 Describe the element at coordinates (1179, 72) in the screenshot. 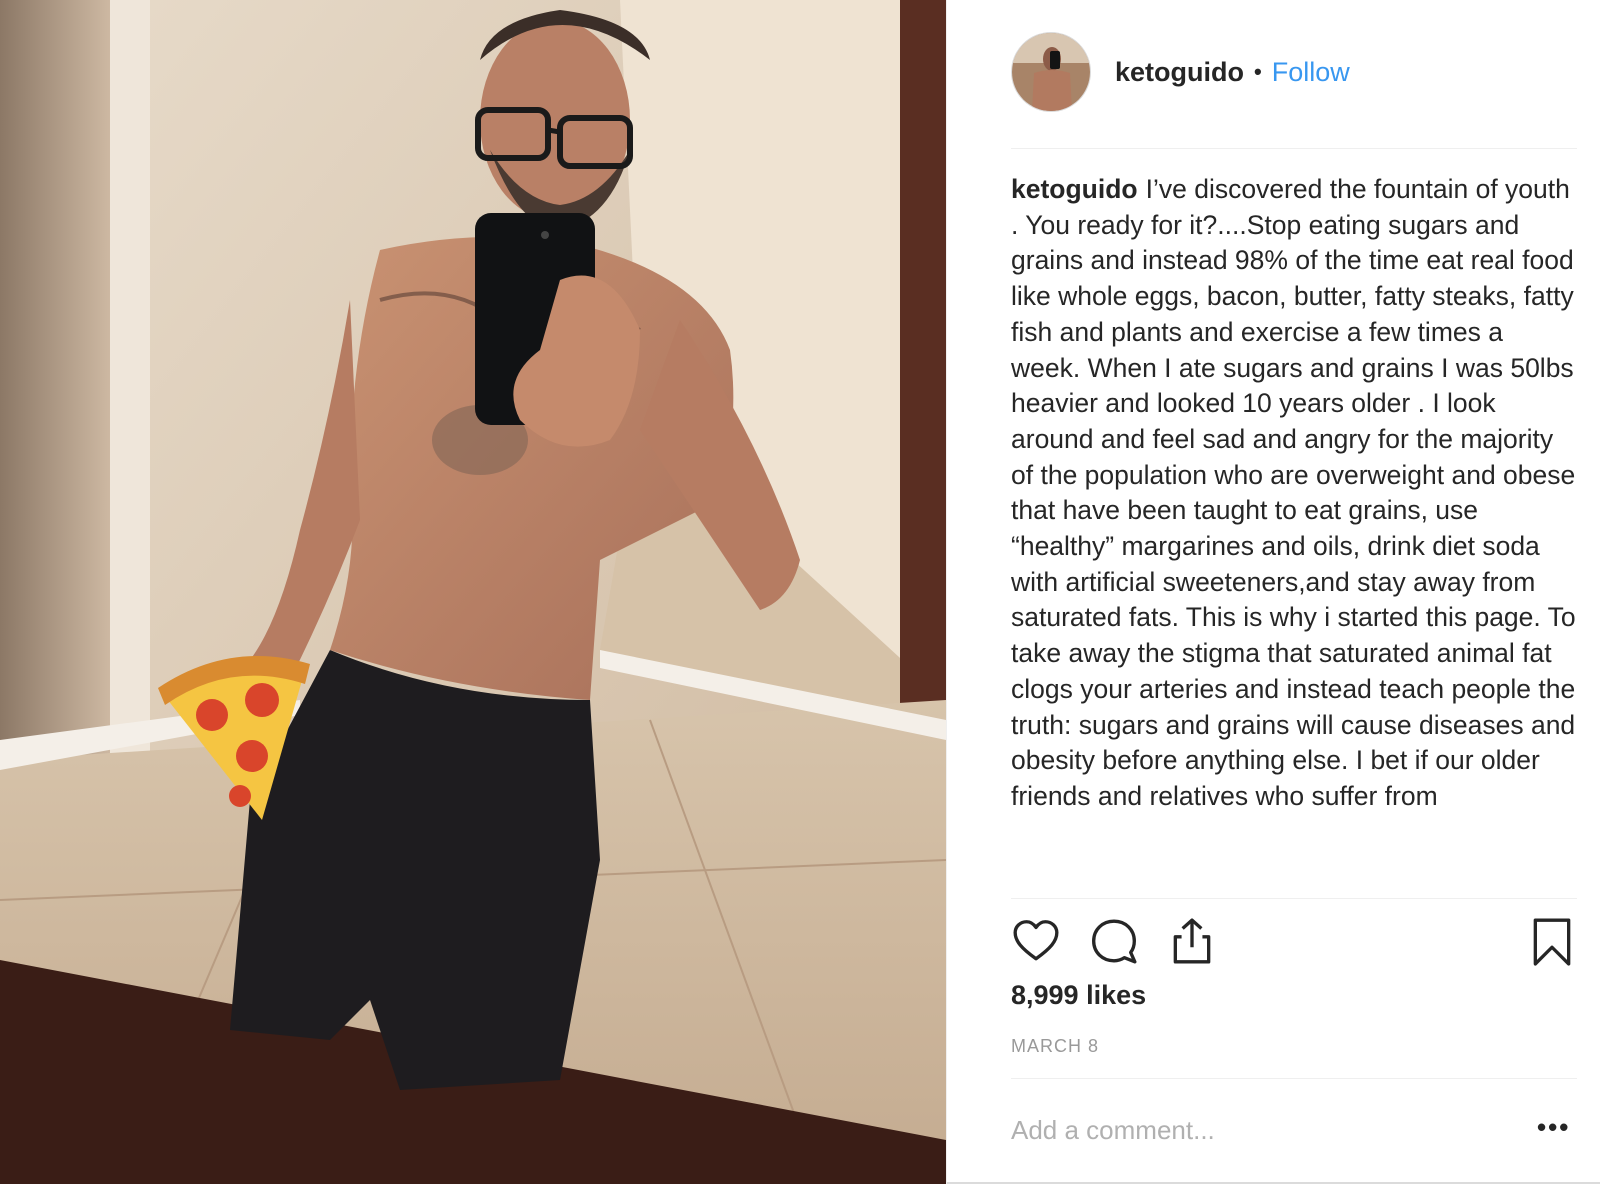

I see `username-link: ketoguido` at that location.